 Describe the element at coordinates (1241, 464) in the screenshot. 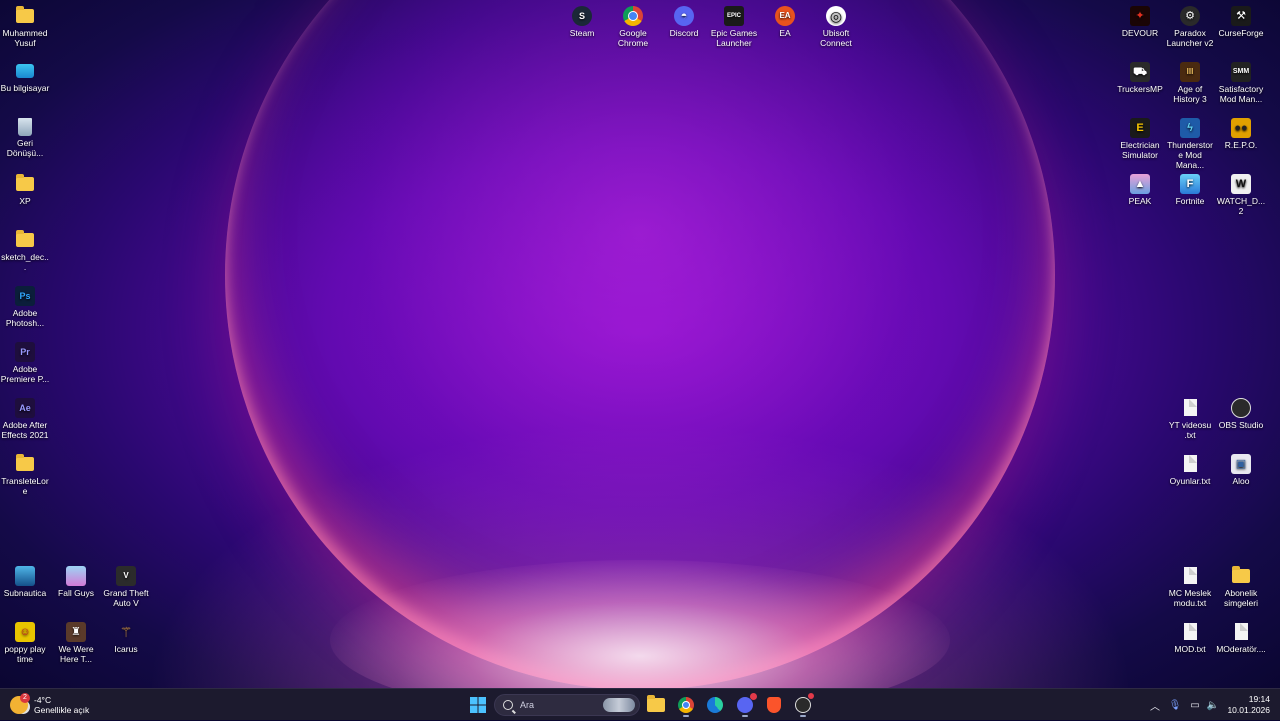

I see `aloo-icon: ▣` at that location.